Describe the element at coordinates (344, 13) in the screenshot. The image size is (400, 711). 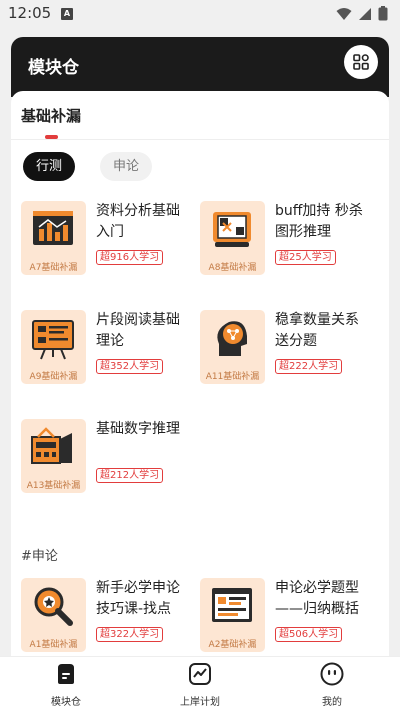
I see `wifi-icon` at that location.